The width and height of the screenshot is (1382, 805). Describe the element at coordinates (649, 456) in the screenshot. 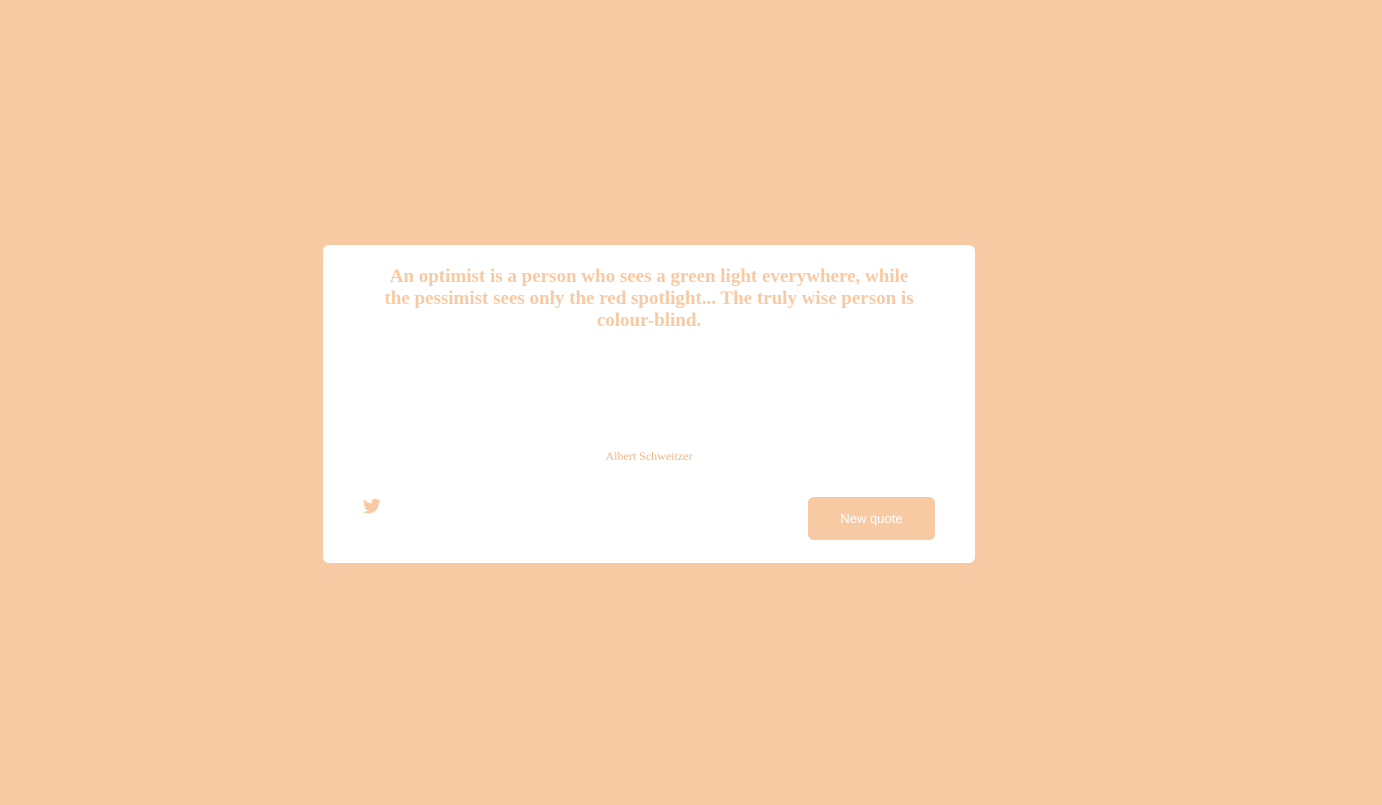

I see `quote-author: Albert Schweitzer` at that location.